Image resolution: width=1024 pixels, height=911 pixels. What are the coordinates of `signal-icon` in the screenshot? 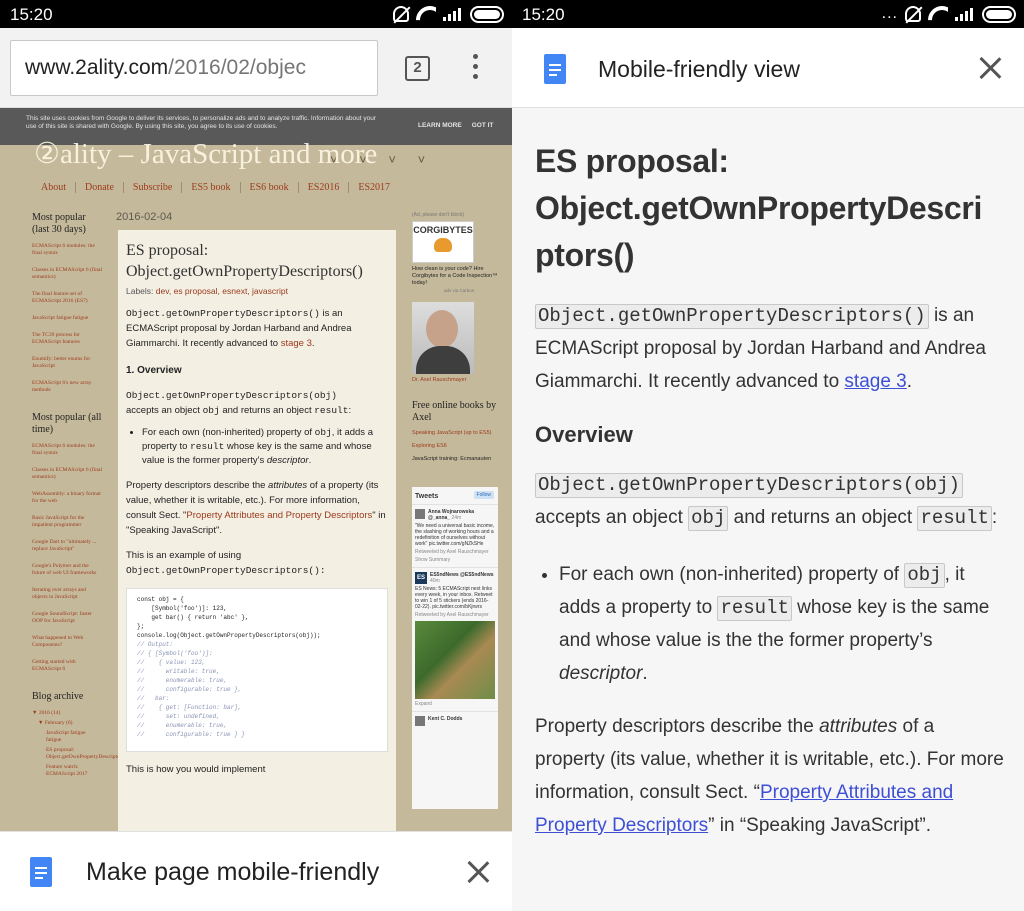 It's located at (965, 14).